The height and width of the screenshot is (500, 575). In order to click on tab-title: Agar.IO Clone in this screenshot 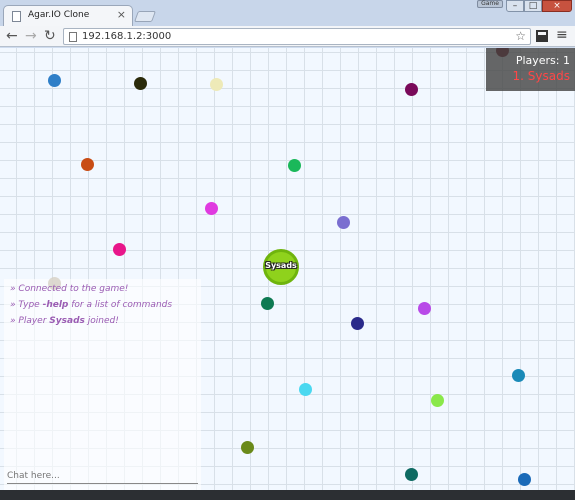, I will do `click(59, 15)`.